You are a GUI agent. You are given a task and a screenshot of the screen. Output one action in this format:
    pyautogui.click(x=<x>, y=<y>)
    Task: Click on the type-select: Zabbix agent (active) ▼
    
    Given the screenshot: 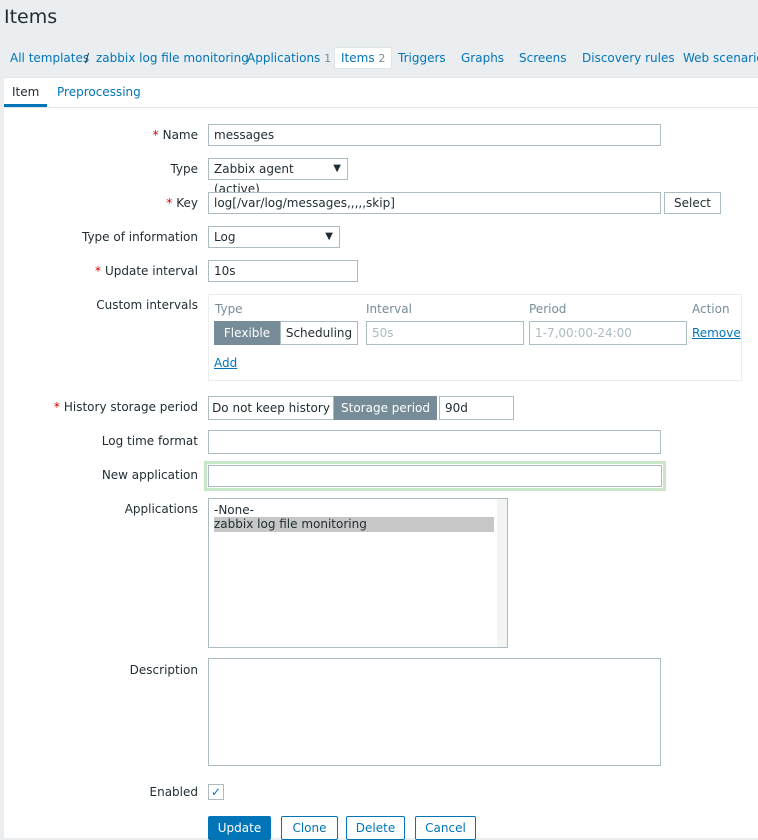 What is the action you would take?
    pyautogui.click(x=278, y=177)
    